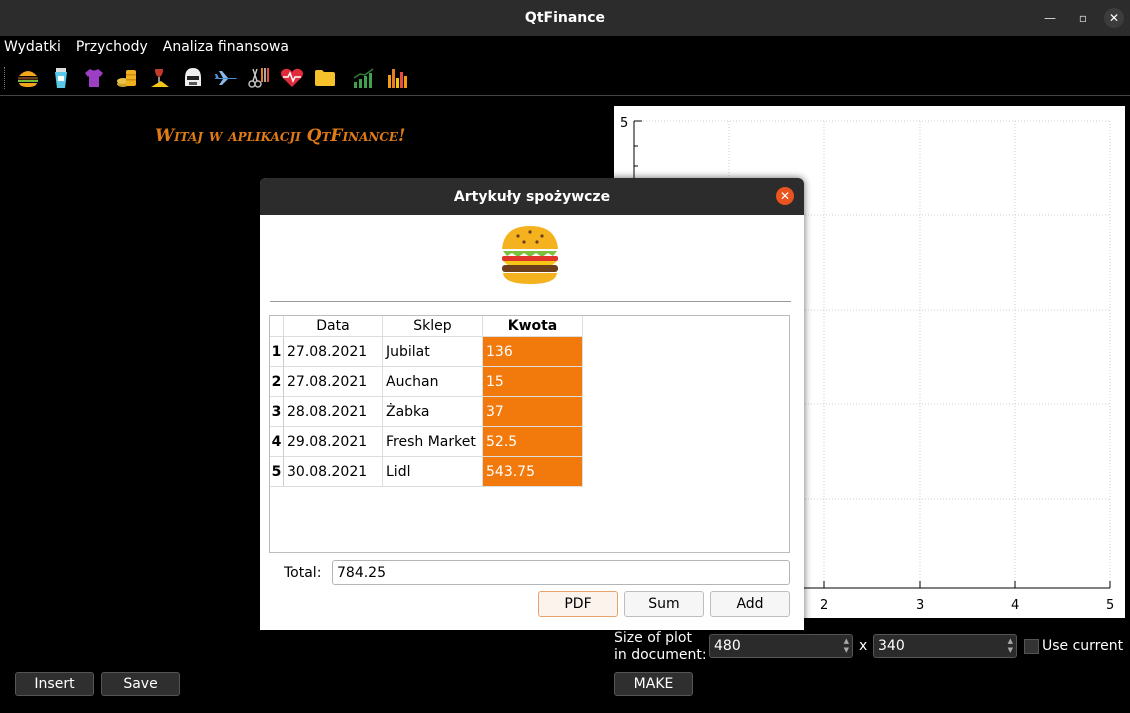 Image resolution: width=1130 pixels, height=713 pixels. I want to click on add-button: Add, so click(750, 604).